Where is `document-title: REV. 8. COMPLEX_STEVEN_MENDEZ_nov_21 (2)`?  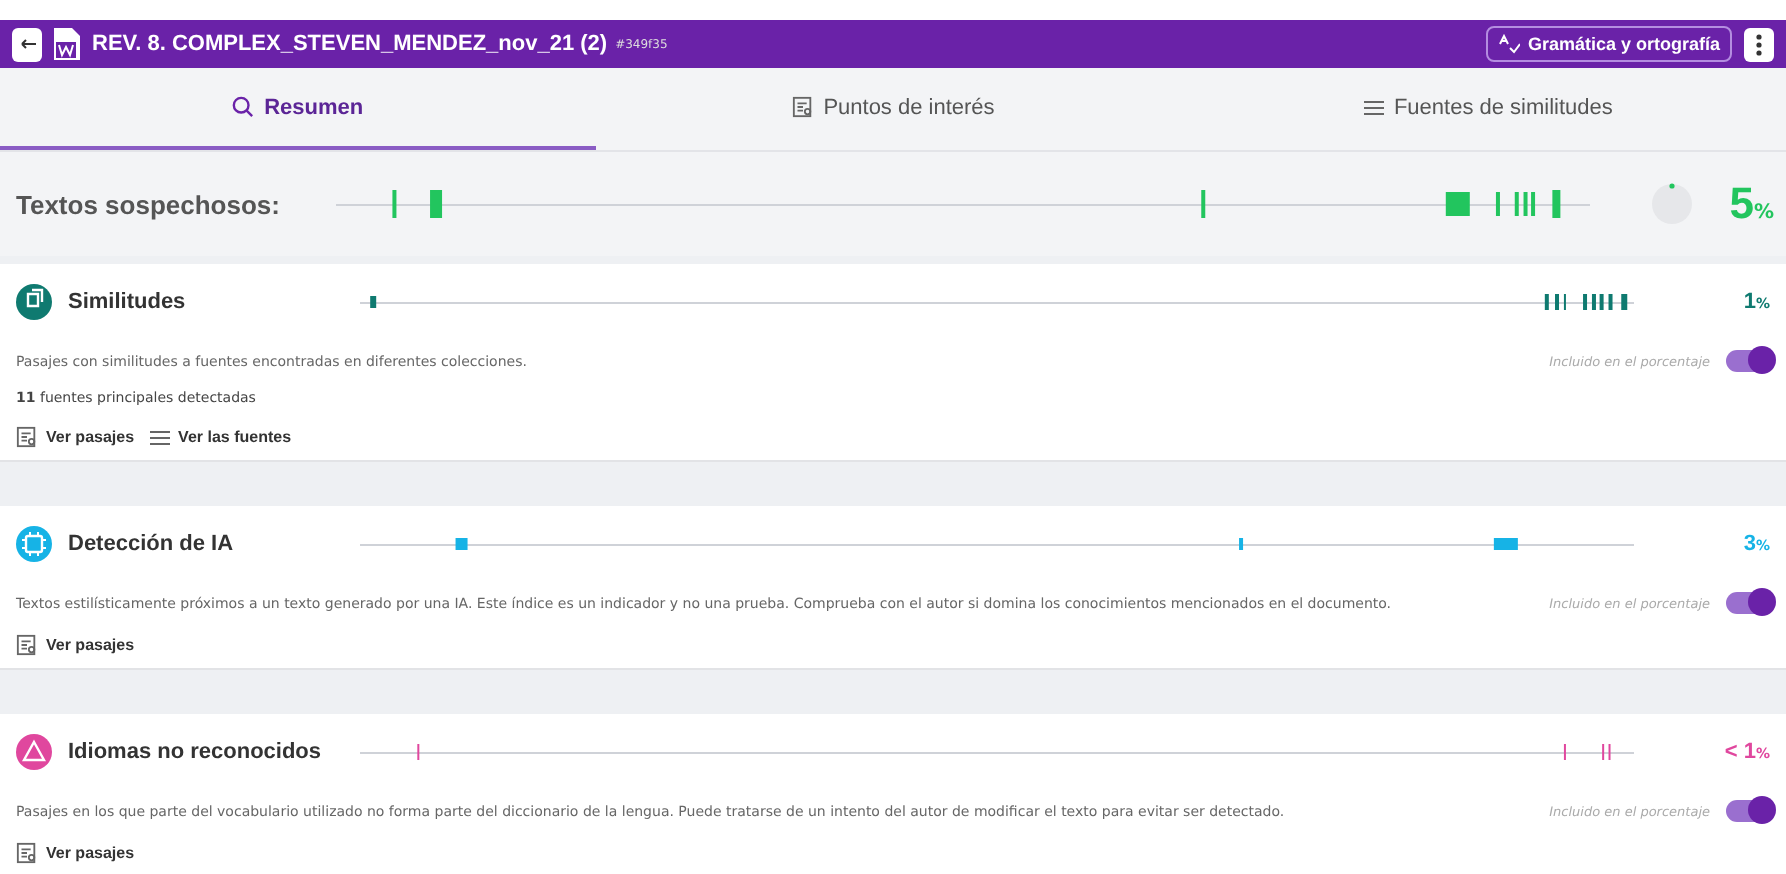
document-title: REV. 8. COMPLEX_STEVEN_MENDEZ_nov_21 (2) is located at coordinates (350, 44).